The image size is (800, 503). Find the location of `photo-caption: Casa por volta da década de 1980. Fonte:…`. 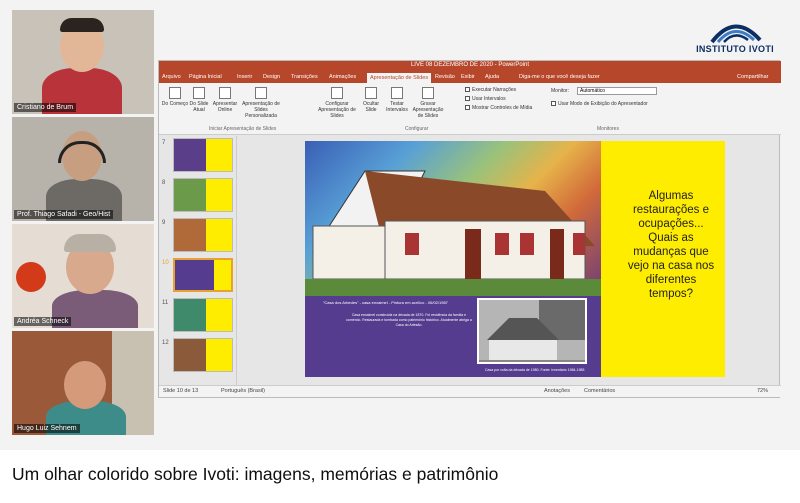

photo-caption: Casa por volta da década de 1980. Fonte:… is located at coordinates (535, 370).